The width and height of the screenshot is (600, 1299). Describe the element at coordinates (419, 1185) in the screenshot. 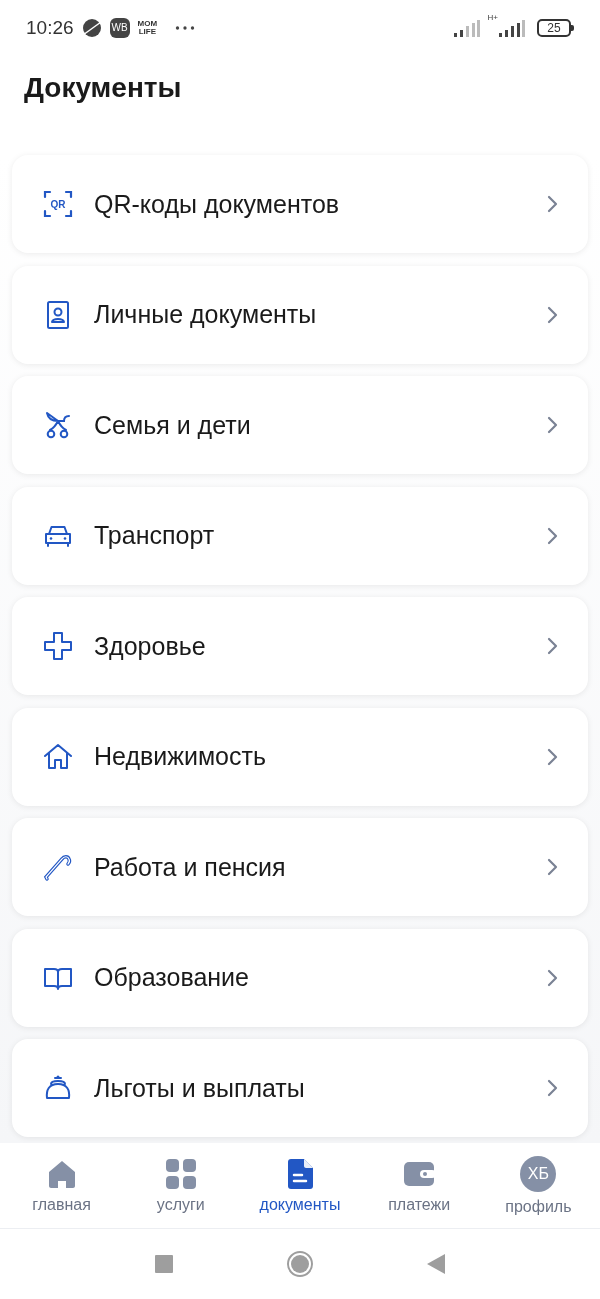

I see `tab-bar-item: платежи` at that location.